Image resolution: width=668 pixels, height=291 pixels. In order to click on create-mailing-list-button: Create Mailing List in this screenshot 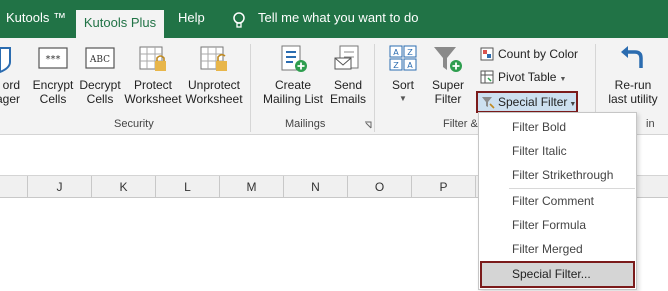, I will do `click(293, 75)`.